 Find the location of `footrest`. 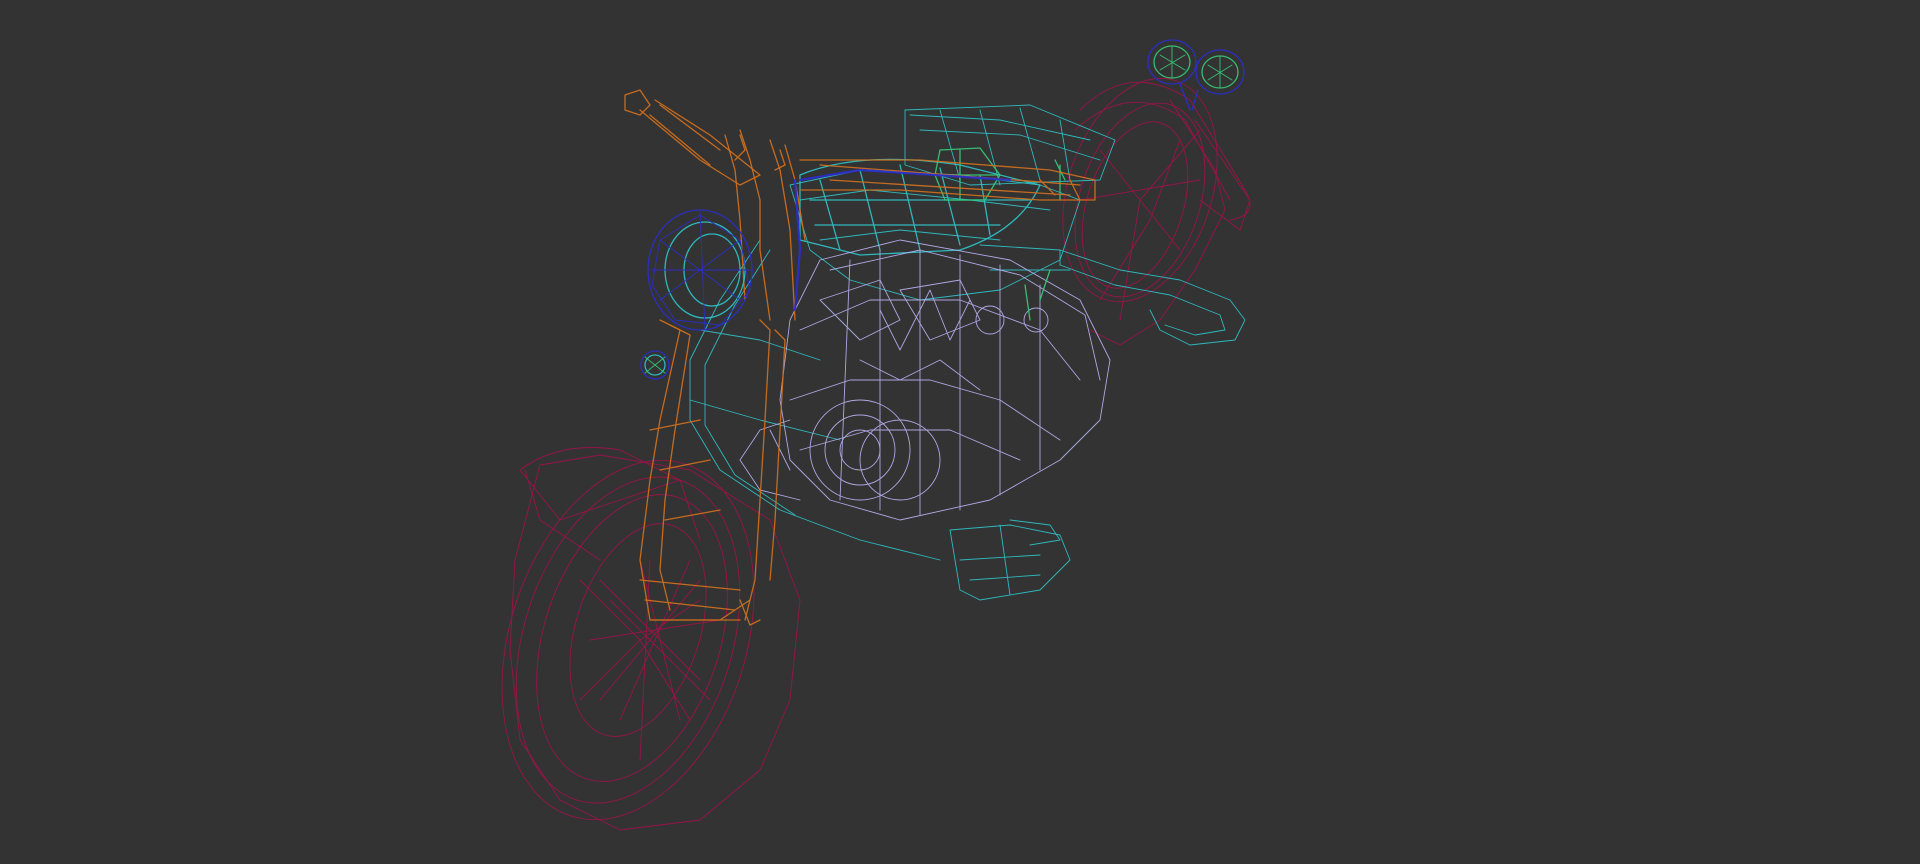

footrest is located at coordinates (1010, 560).